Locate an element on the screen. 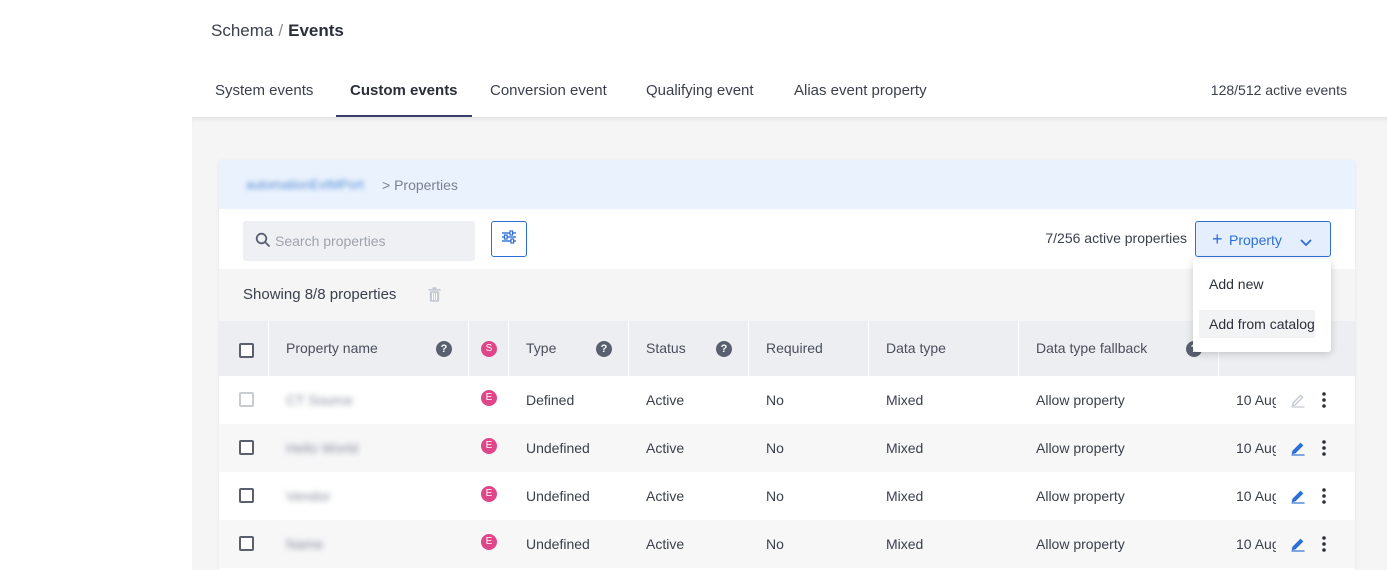 The width and height of the screenshot is (1387, 570). select-all-checkbox is located at coordinates (246, 350).